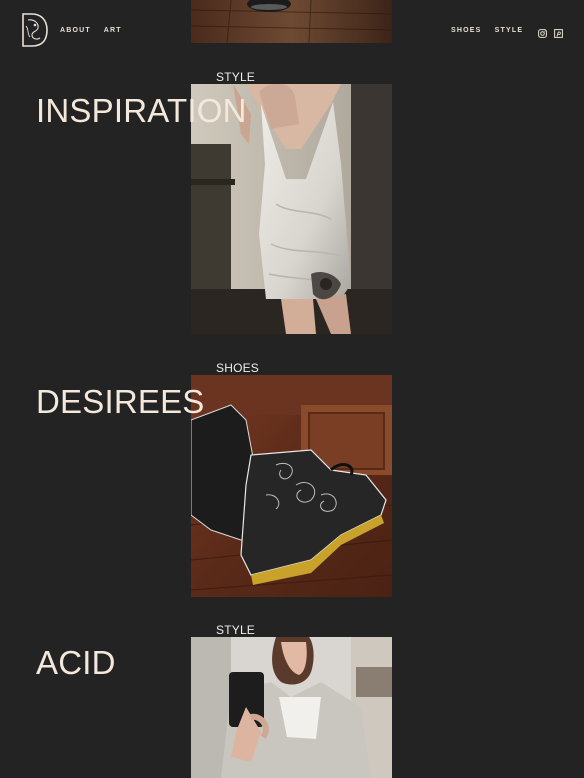  What do you see at coordinates (492, 30) in the screenshot?
I see `category-nav: SHOES STYLE` at bounding box center [492, 30].